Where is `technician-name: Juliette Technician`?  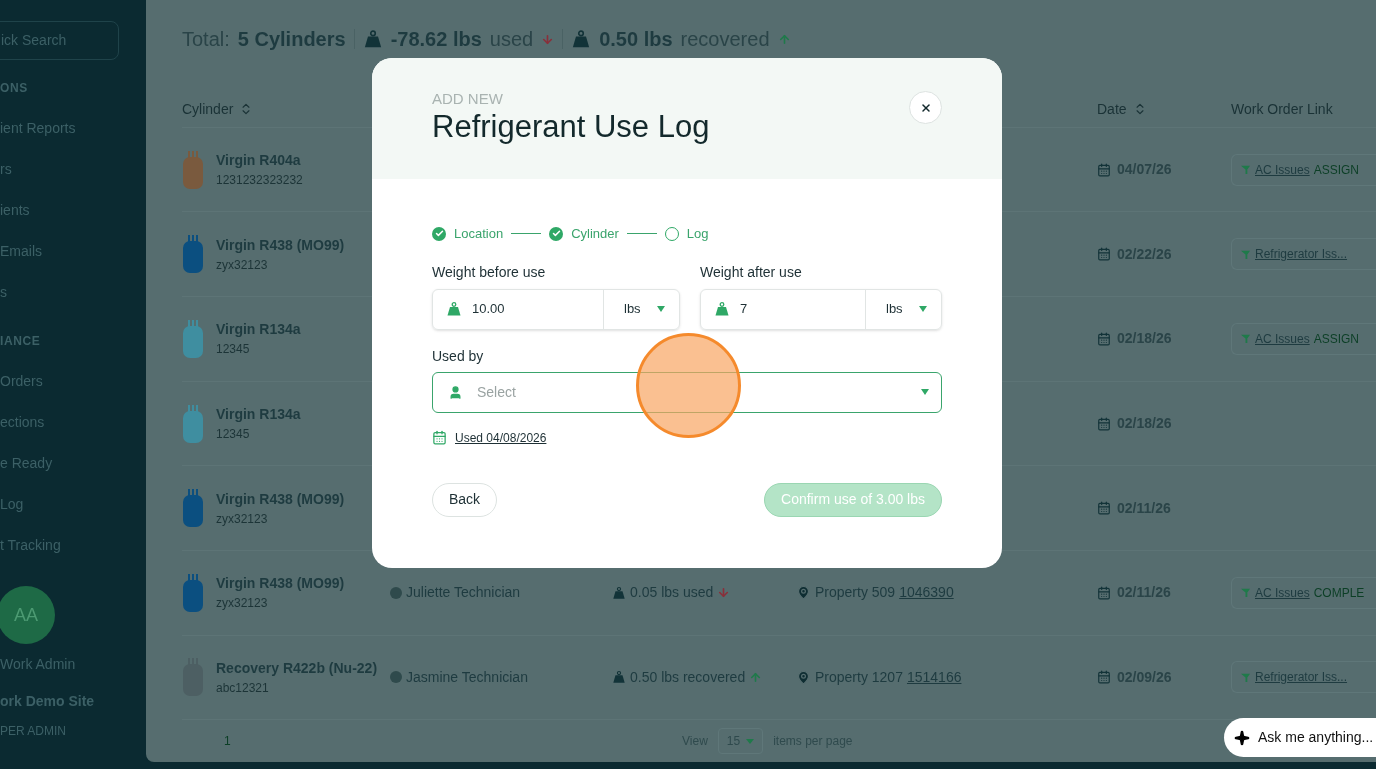 technician-name: Juliette Technician is located at coordinates (463, 593).